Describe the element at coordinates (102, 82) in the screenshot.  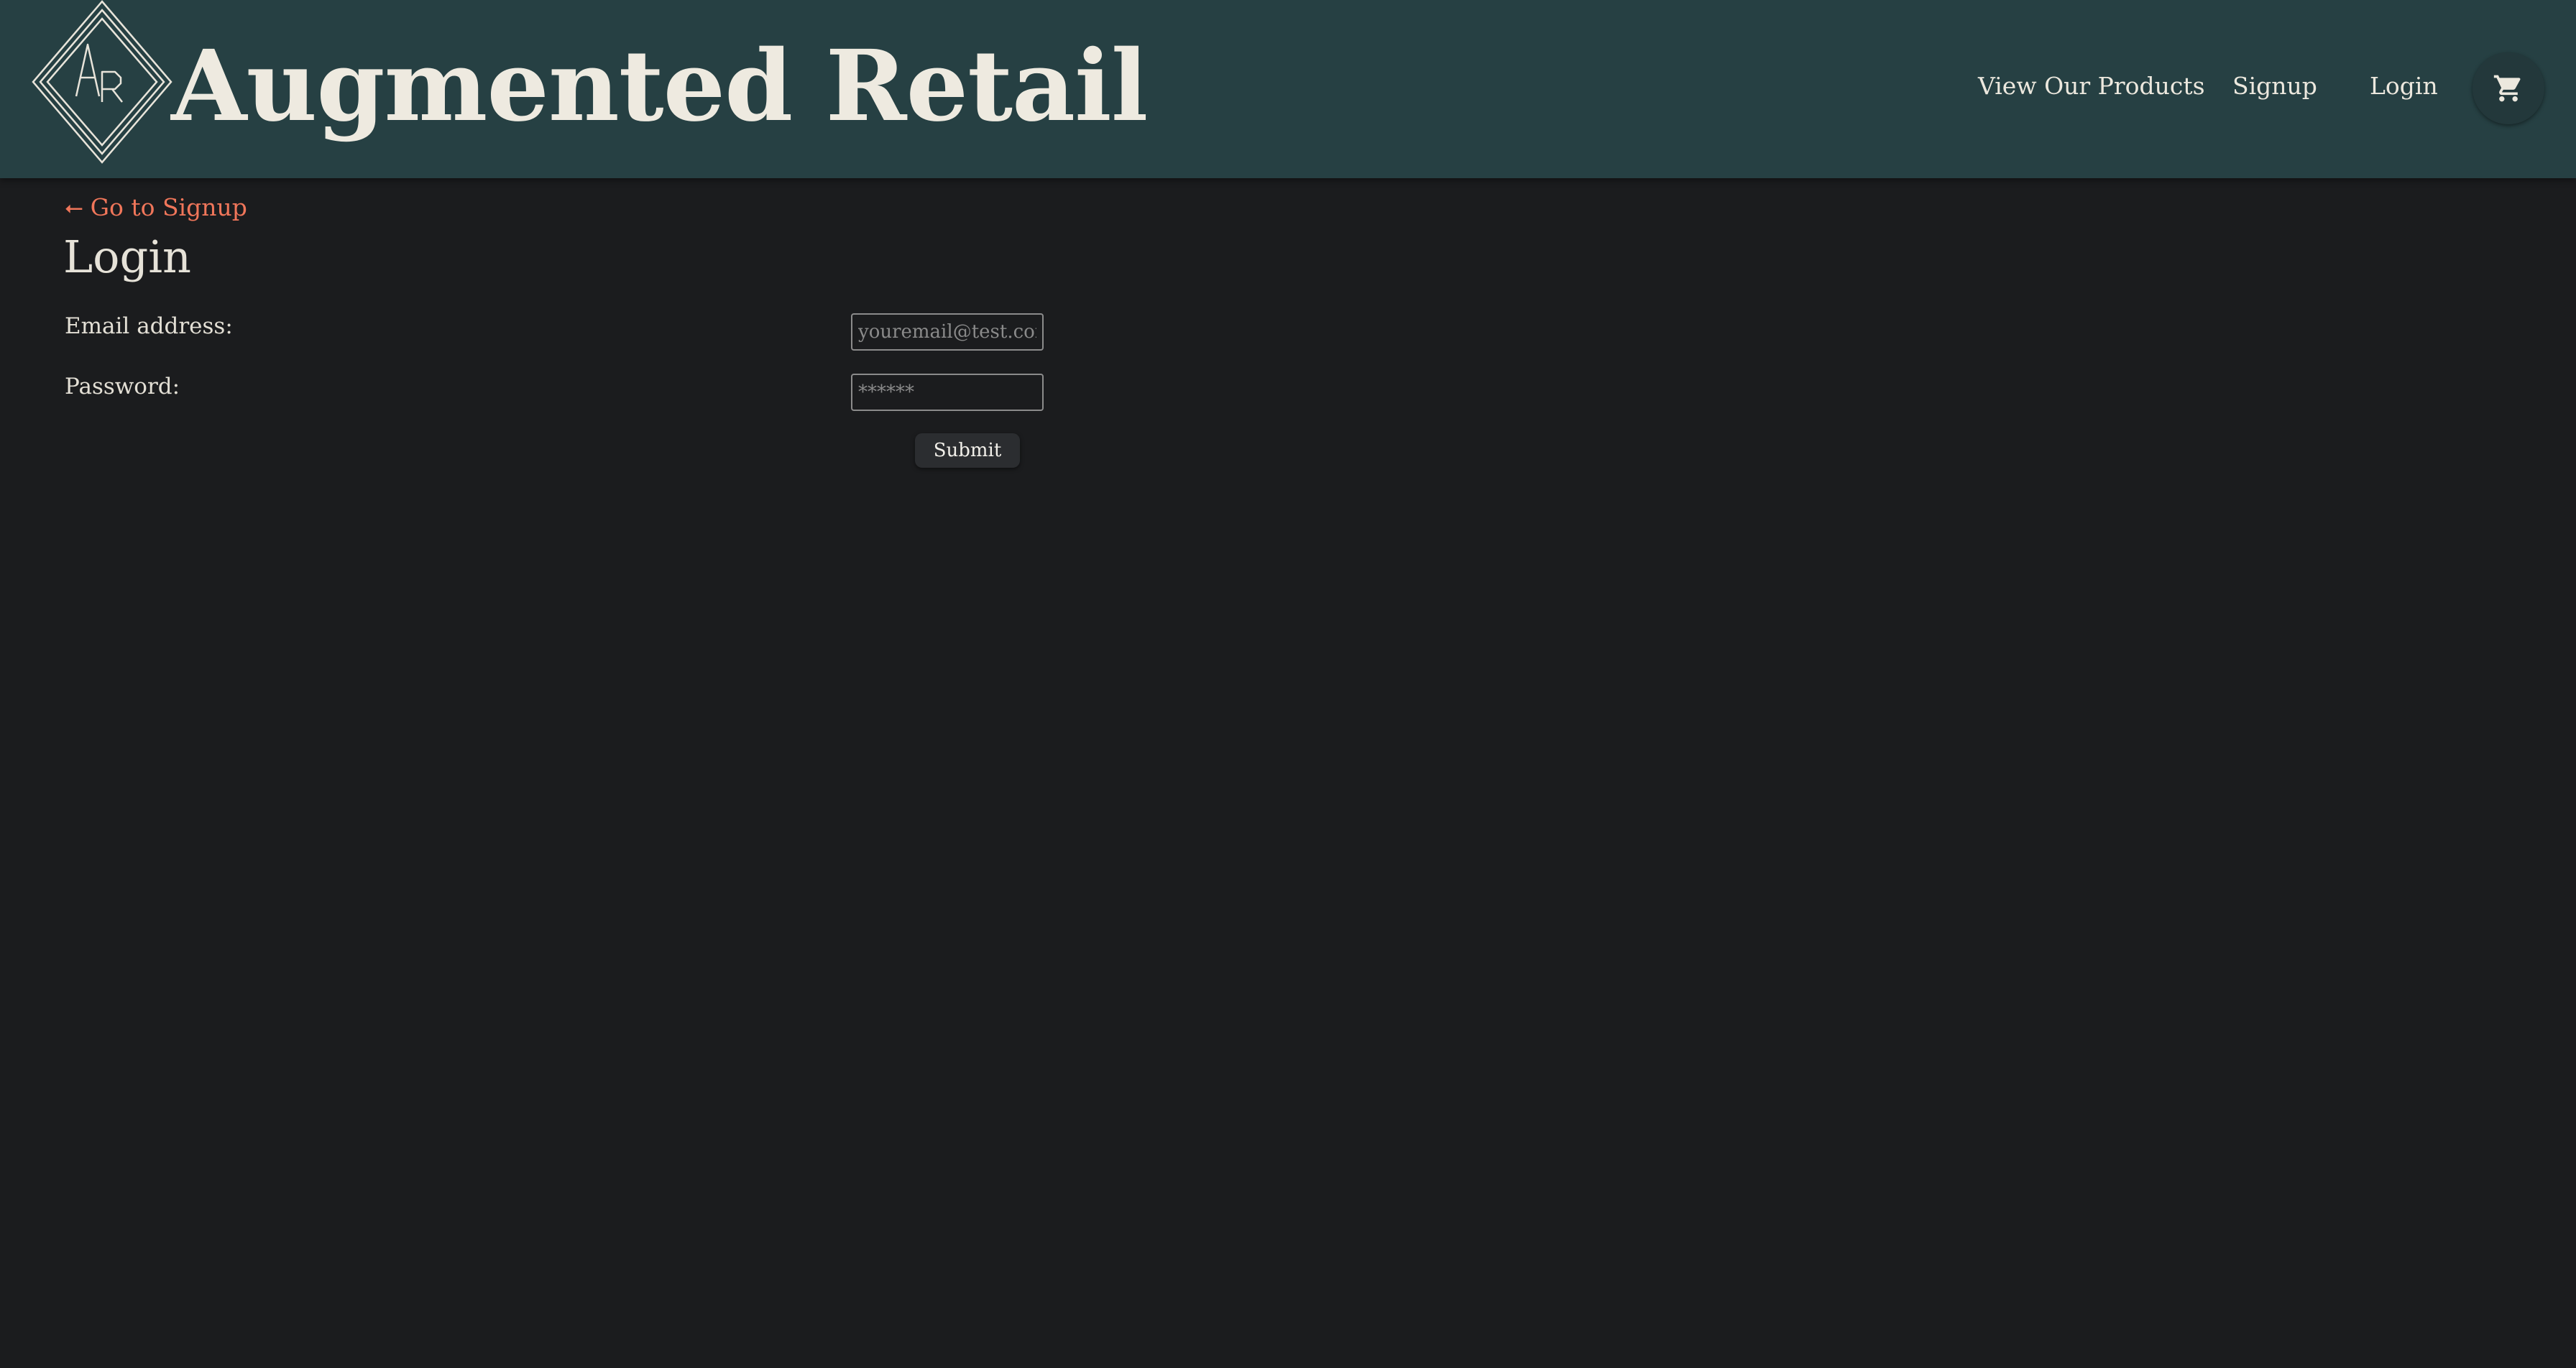
I see `ar-diamond-logo-icon` at that location.